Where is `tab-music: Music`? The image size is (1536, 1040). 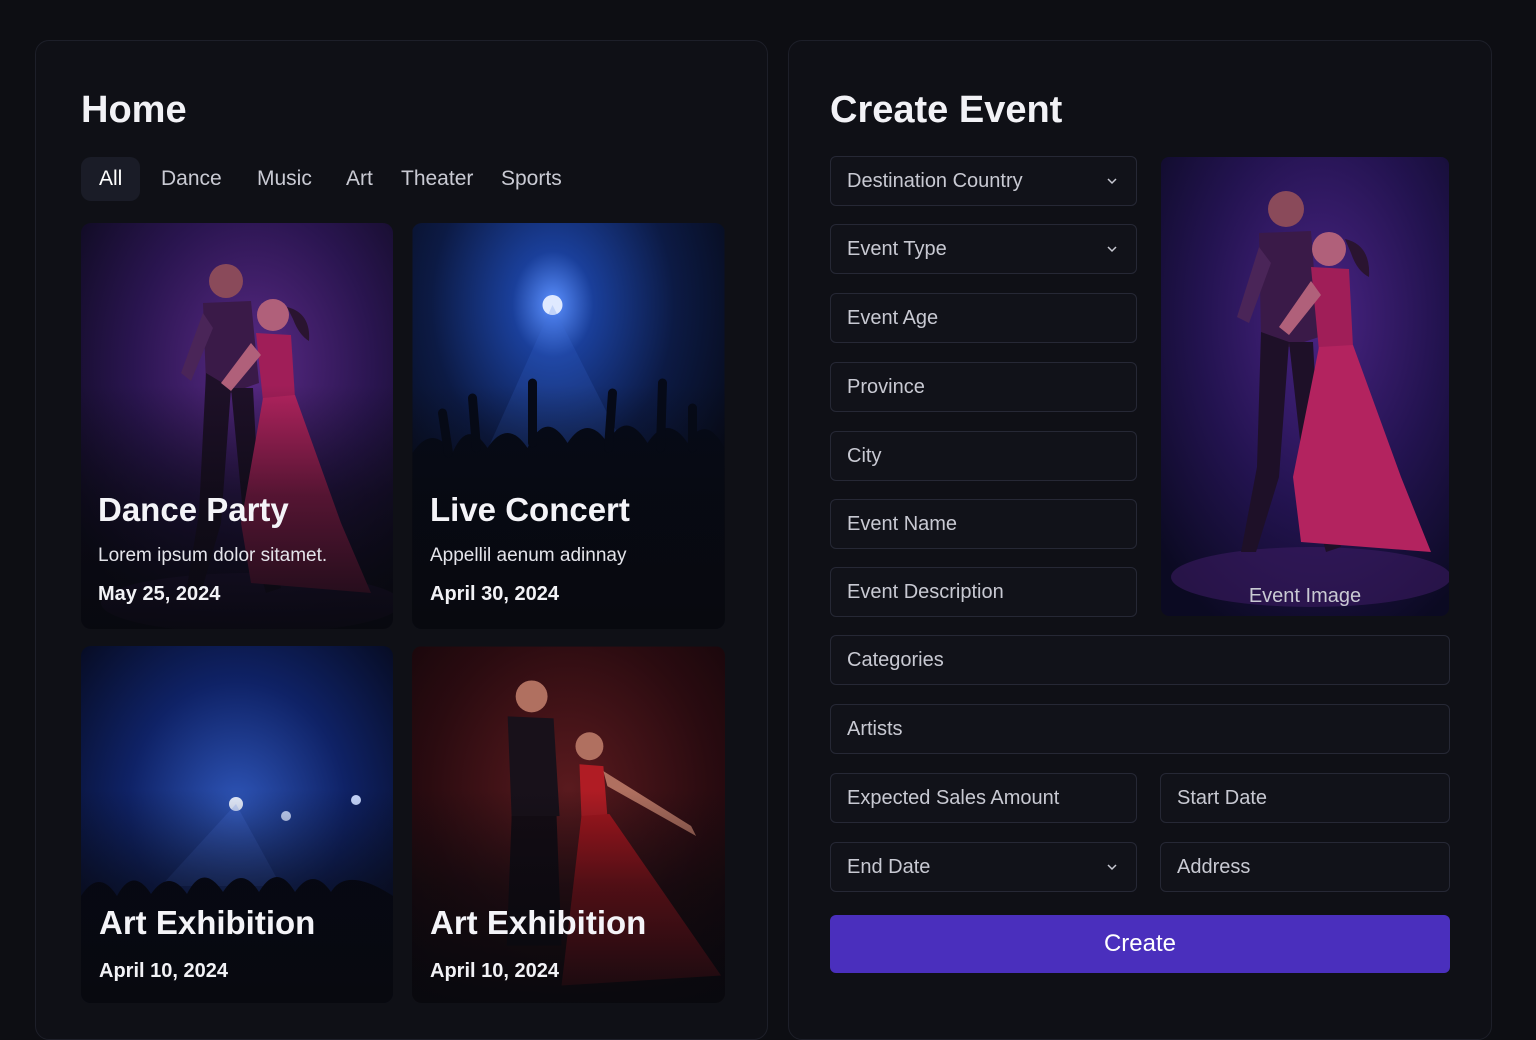 tab-music: Music is located at coordinates (284, 179).